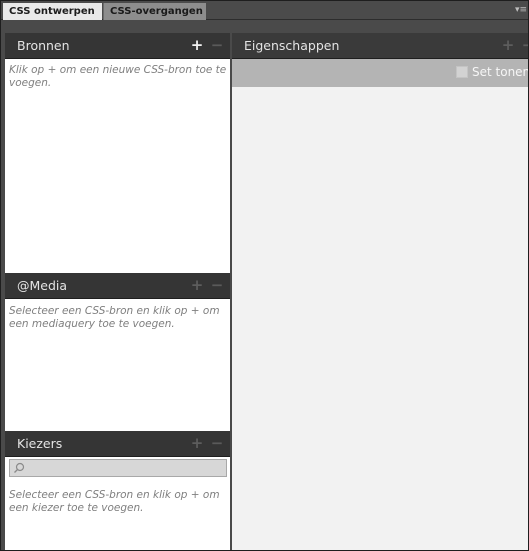  I want to click on tab-css-designer: CSS ontwerpen, so click(52, 11).